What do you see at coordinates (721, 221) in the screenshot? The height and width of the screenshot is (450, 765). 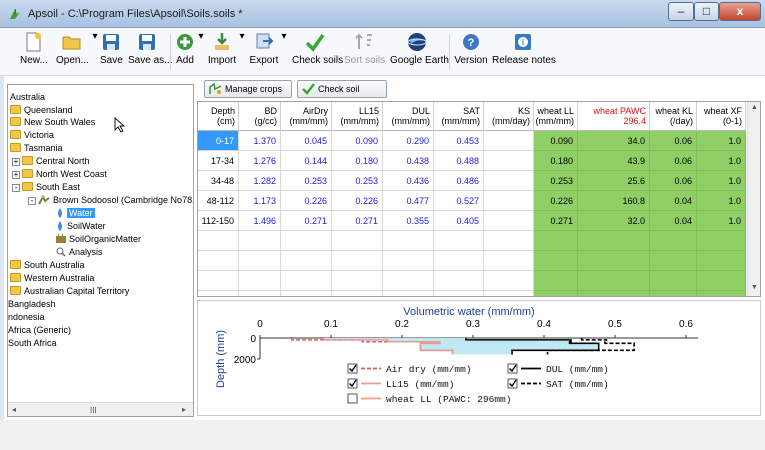 I see `grid-cell-wheat-xf: 1.0` at bounding box center [721, 221].